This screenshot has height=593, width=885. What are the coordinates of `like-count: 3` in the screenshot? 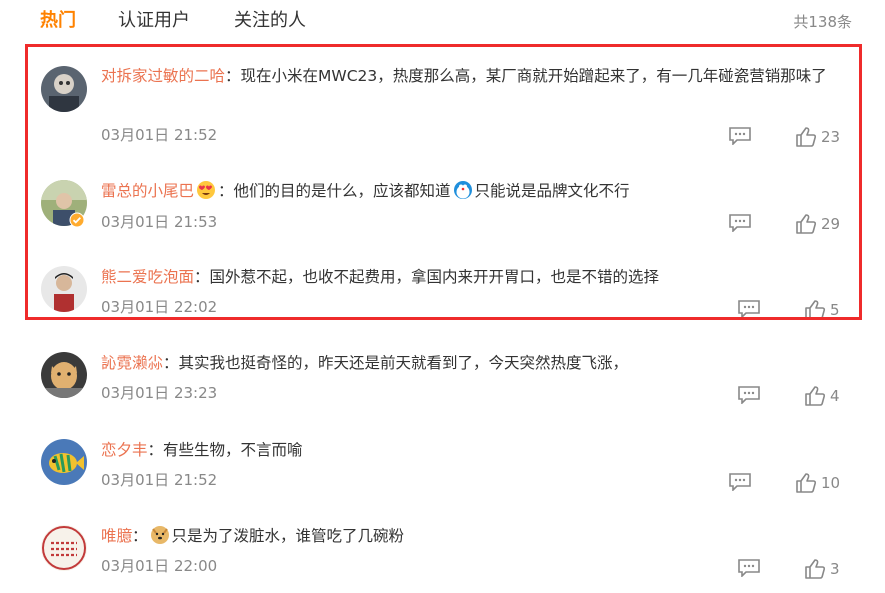 It's located at (835, 569).